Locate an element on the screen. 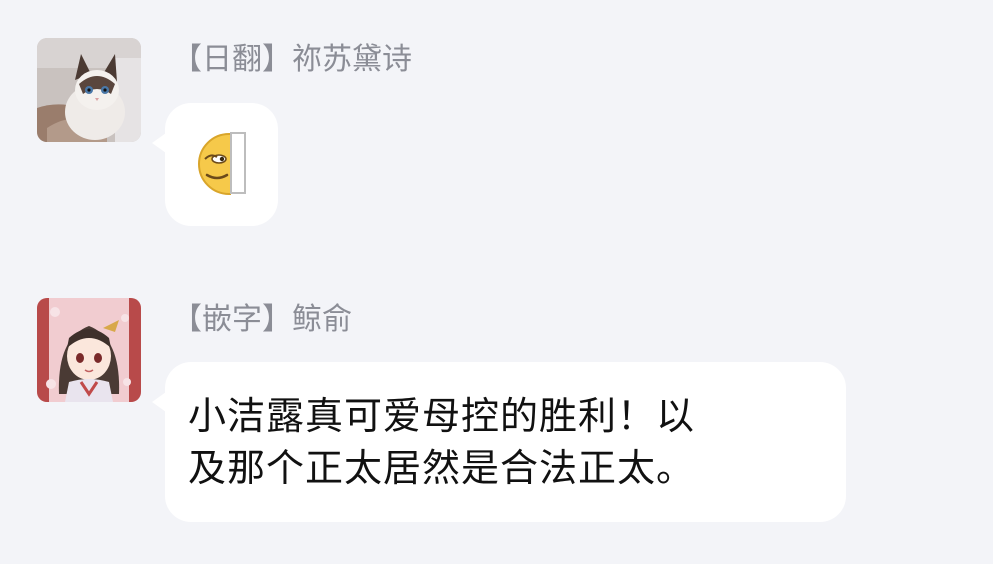 The height and width of the screenshot is (564, 993). sender-avatar-cat is located at coordinates (89, 90).